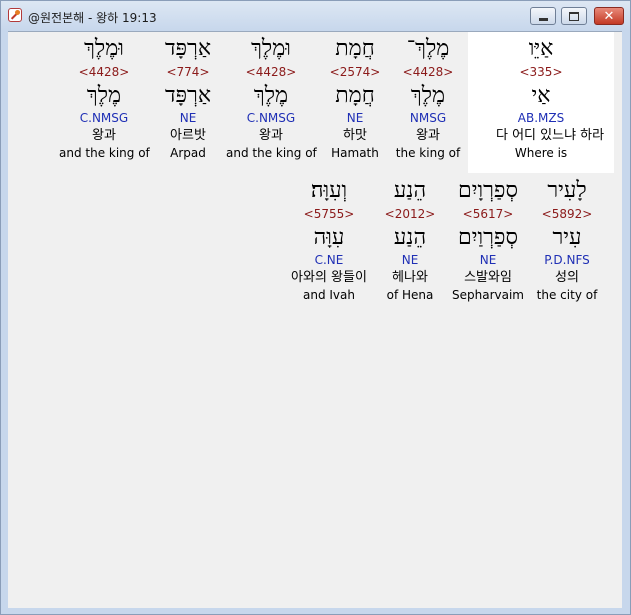 The height and width of the screenshot is (615, 631). I want to click on strong-number: <5755>, so click(329, 214).